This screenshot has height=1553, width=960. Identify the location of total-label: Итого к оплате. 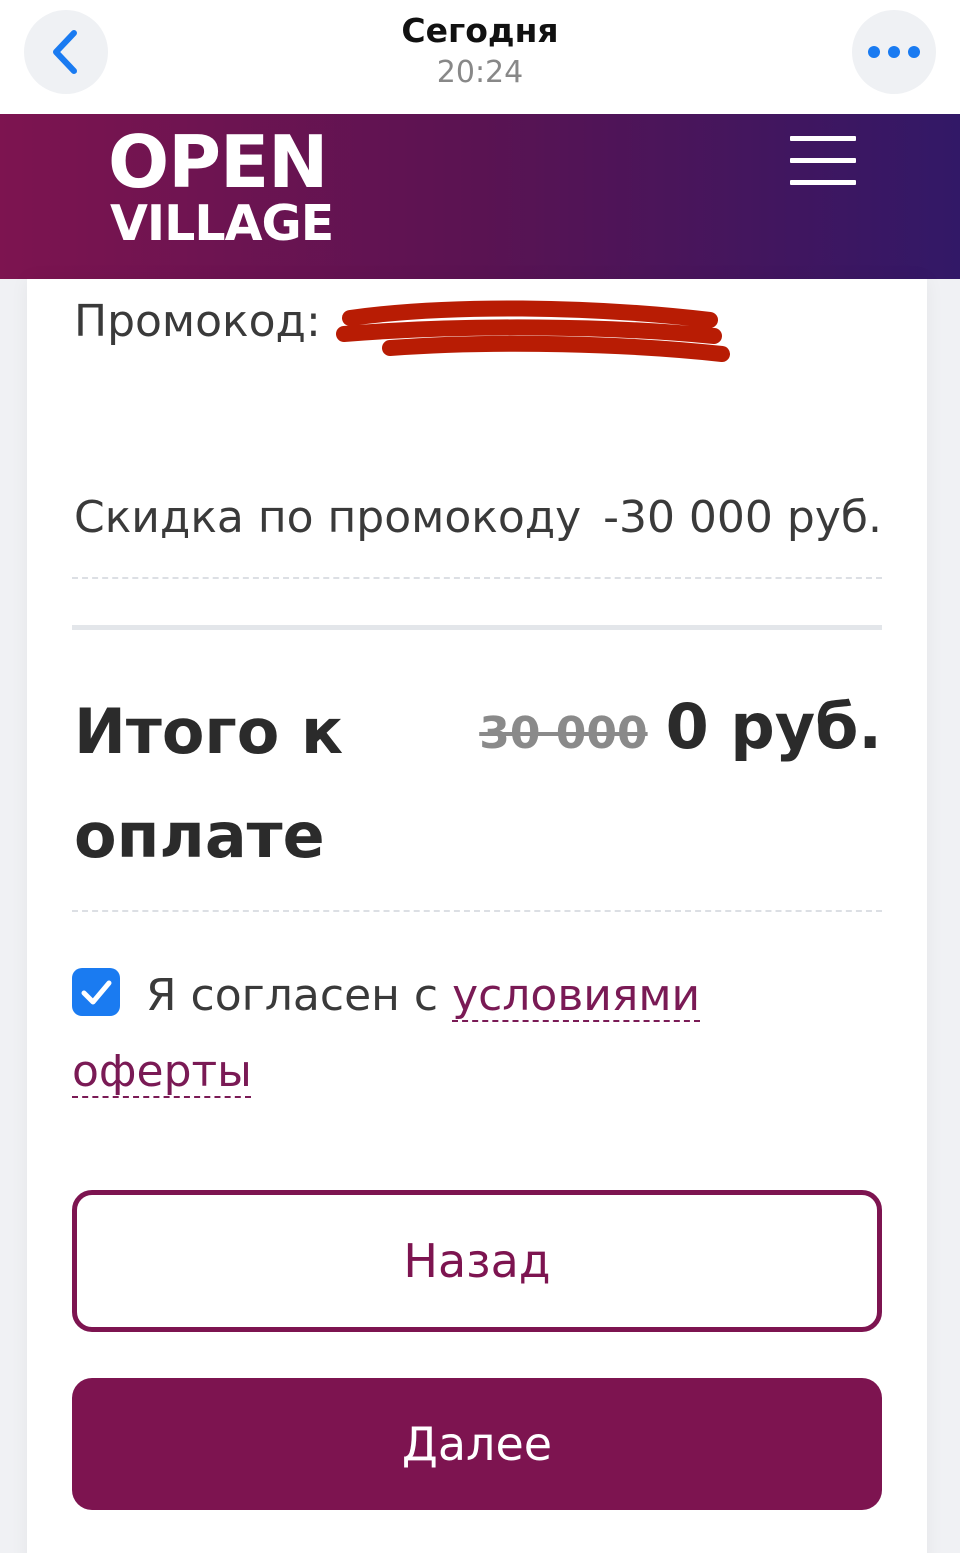
(209, 783).